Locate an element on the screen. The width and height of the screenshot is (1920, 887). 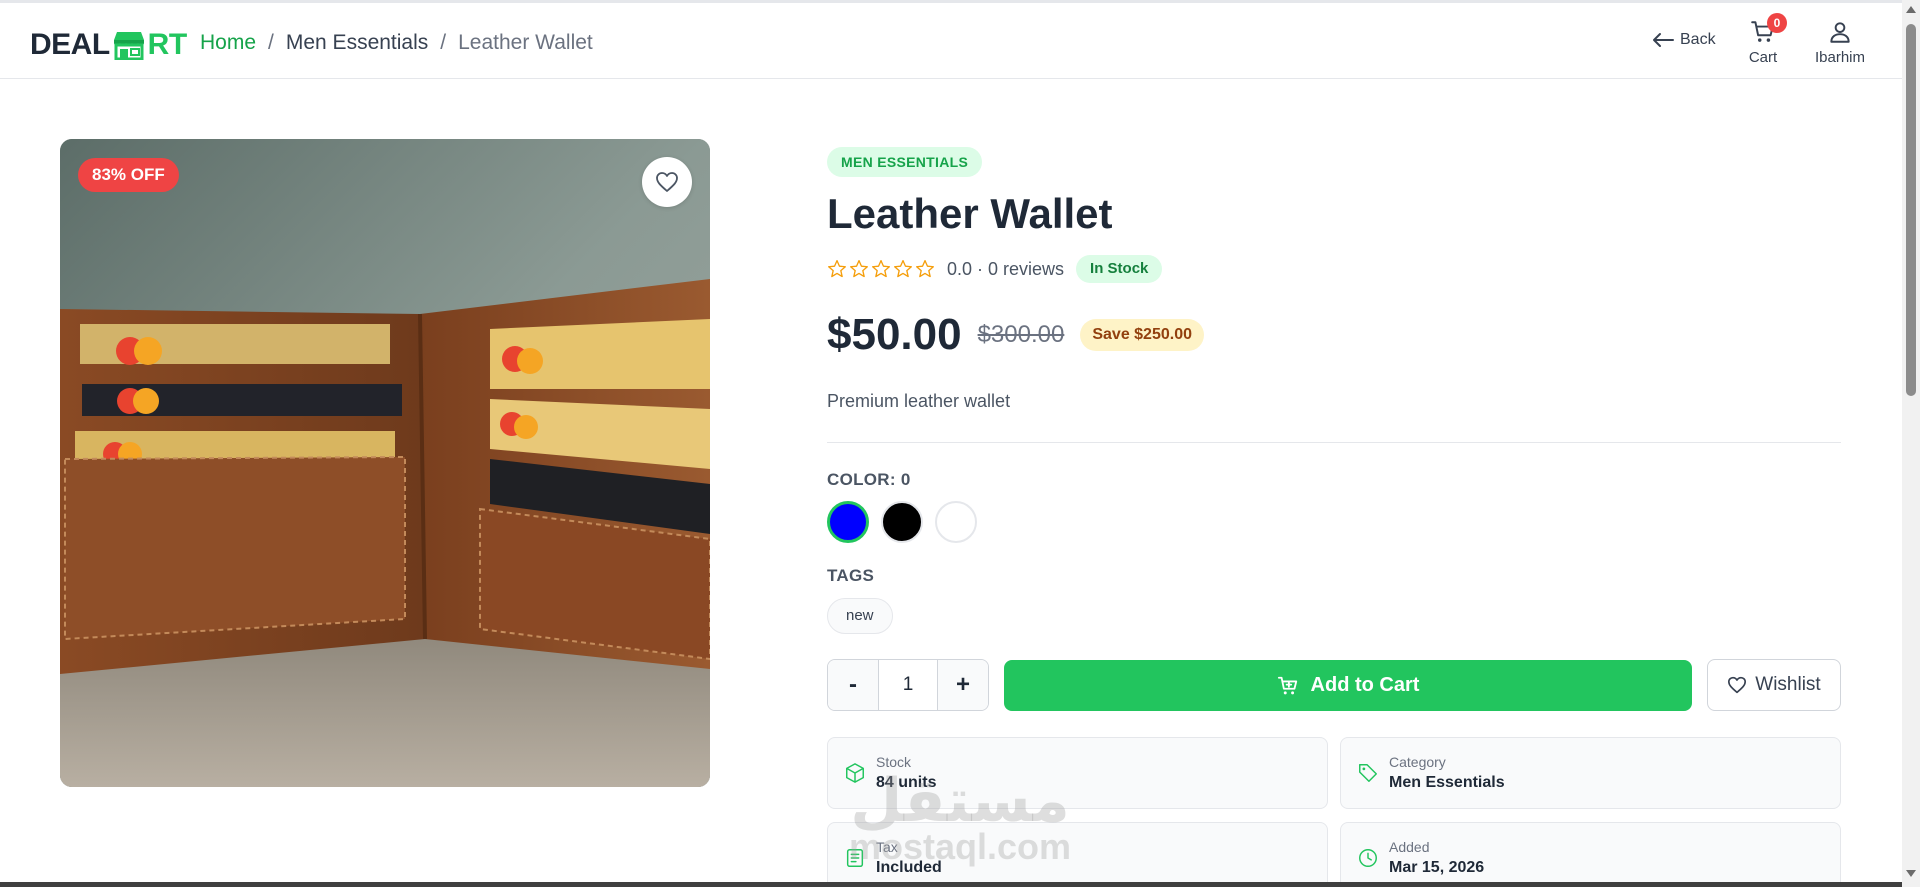
breadcrumb: Home / Men Essentials / Leather Wallet is located at coordinates (396, 43).